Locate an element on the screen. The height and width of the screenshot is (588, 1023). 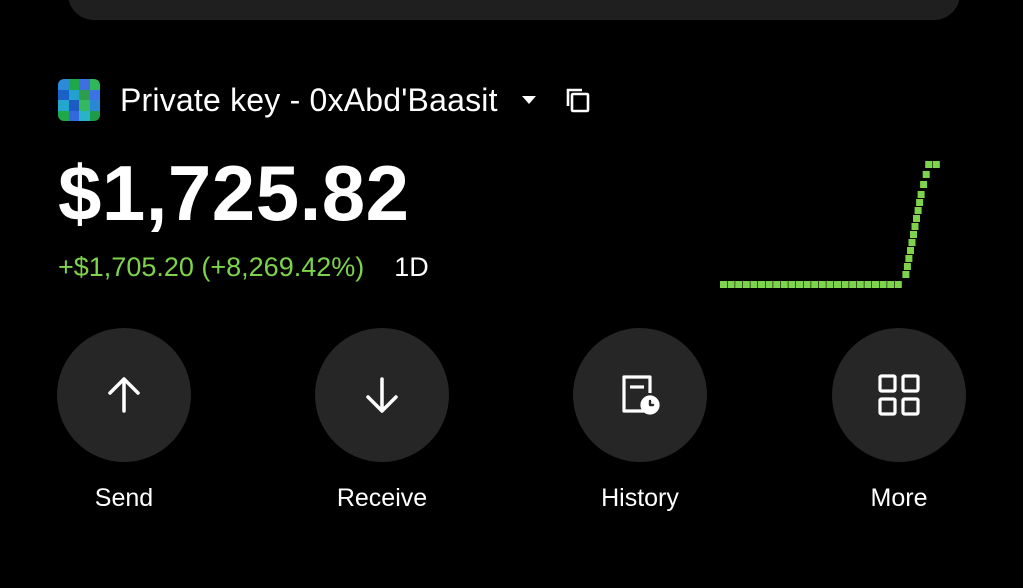
more-label: More is located at coordinates (899, 498).